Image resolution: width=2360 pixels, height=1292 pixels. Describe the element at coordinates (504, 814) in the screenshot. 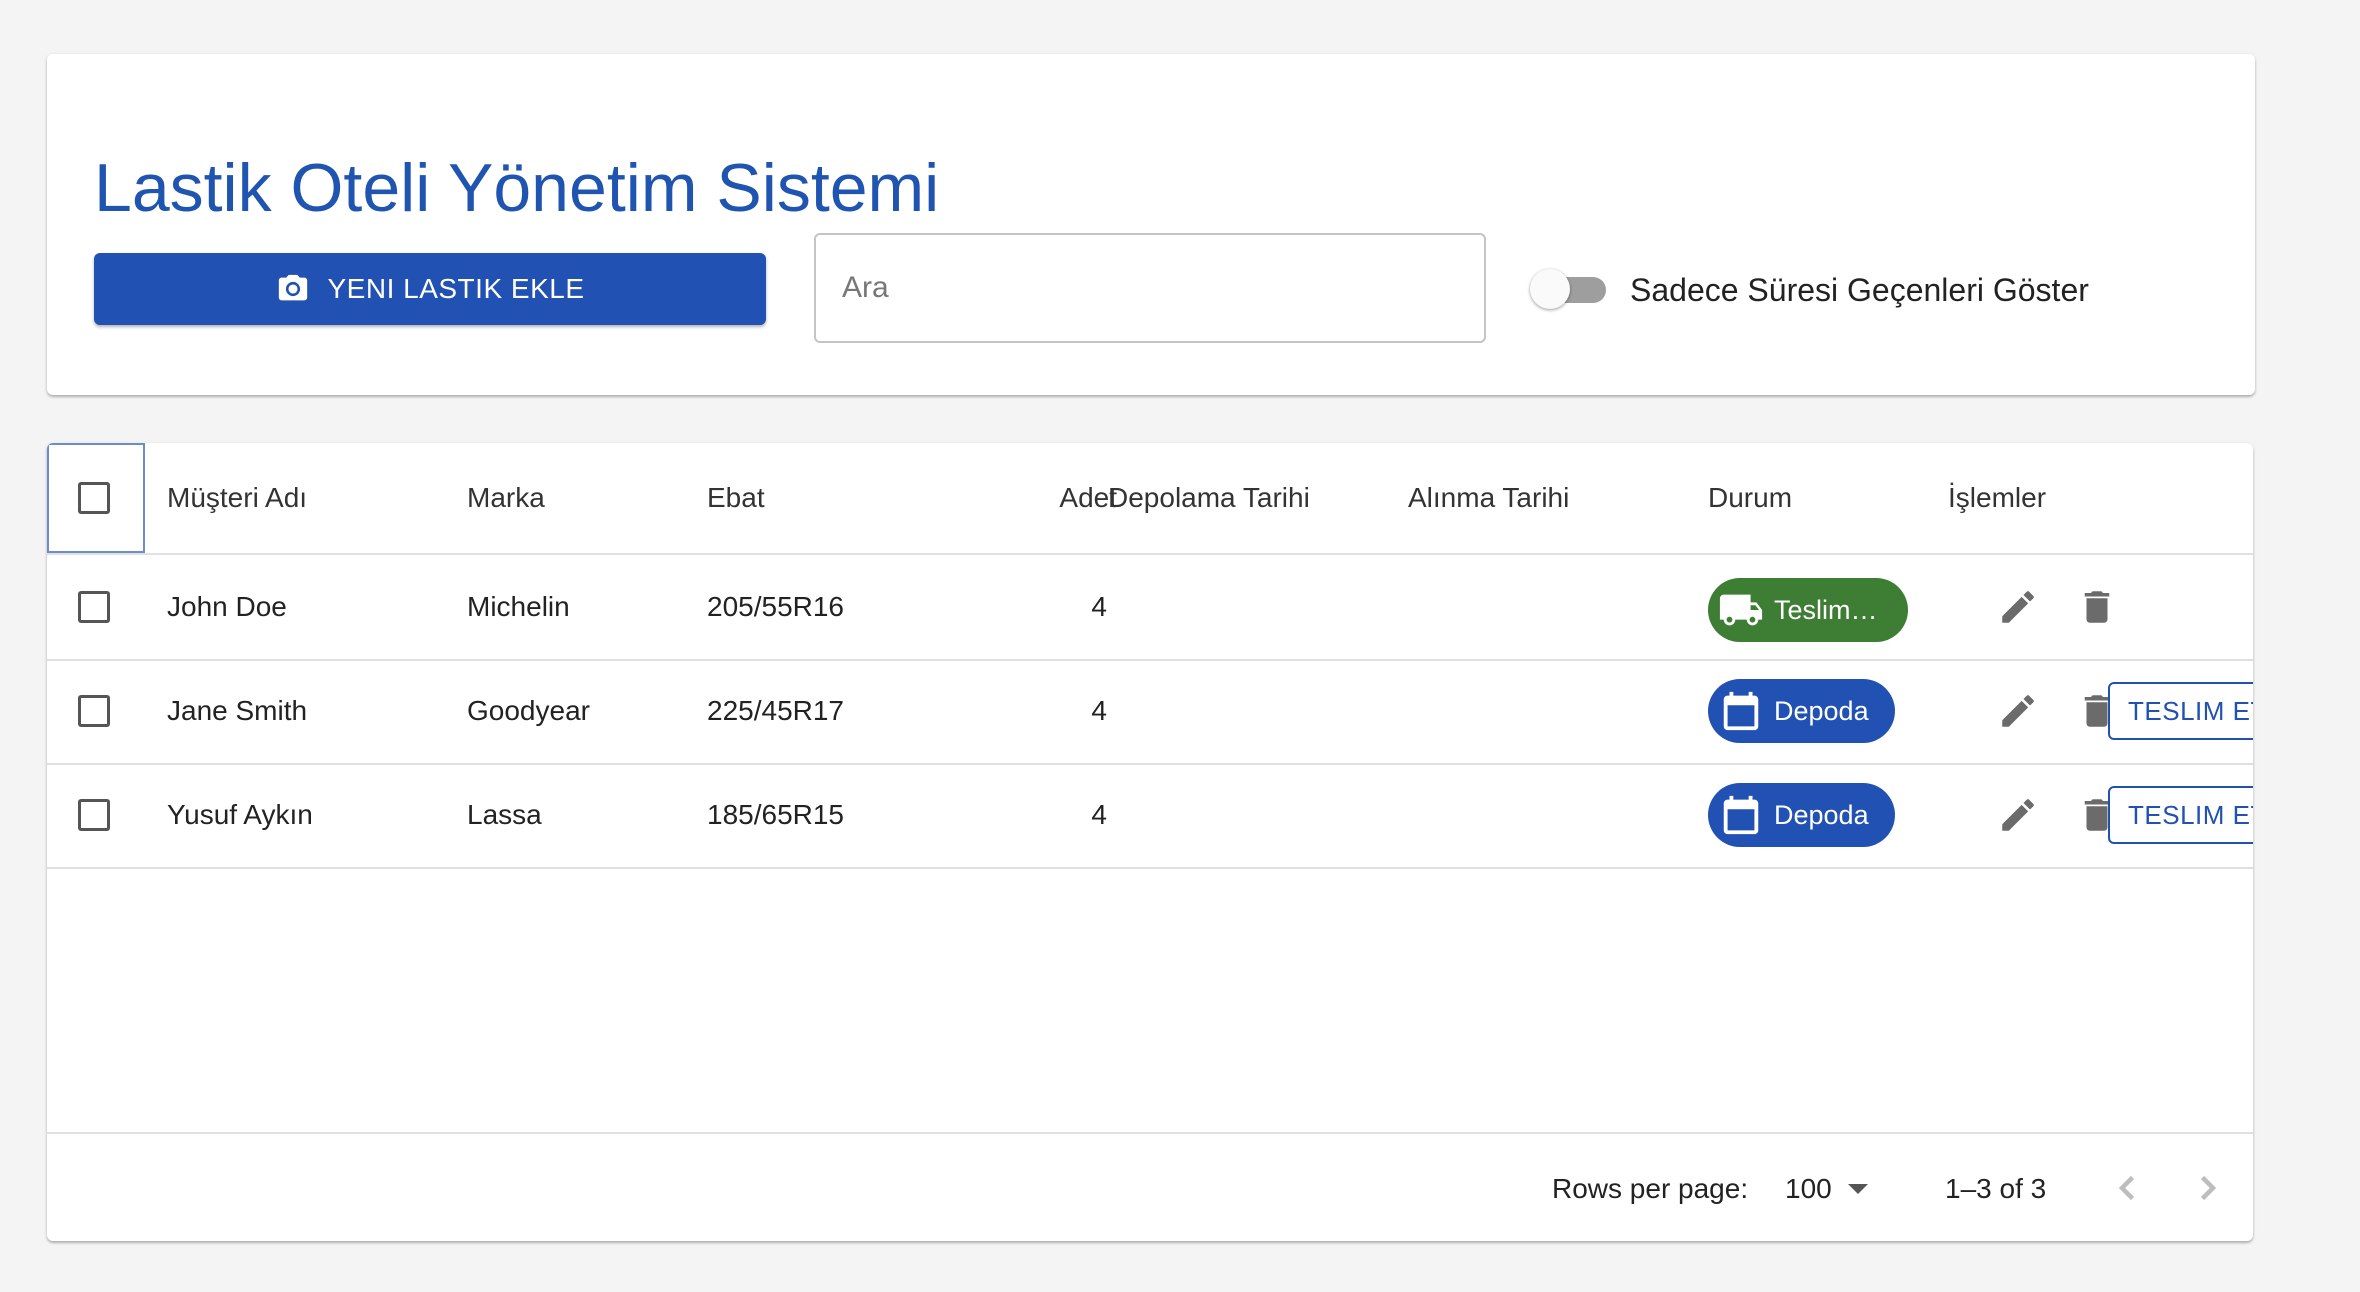

I see `brand-cell: Lassa` at that location.